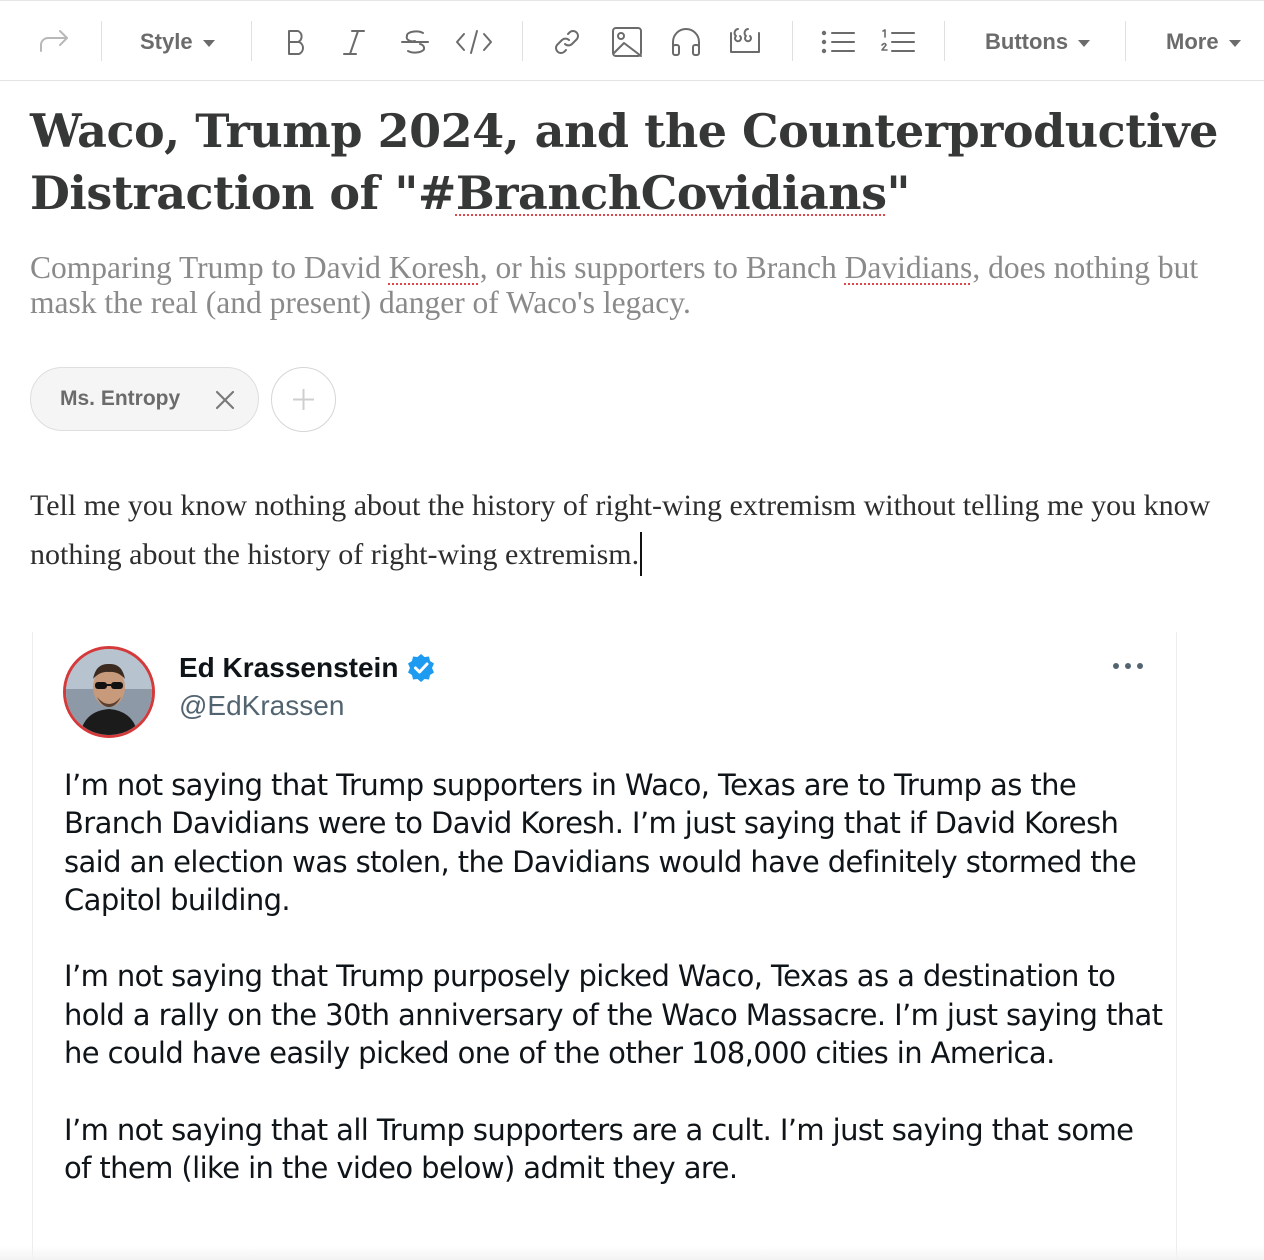 This screenshot has width=1264, height=1260. Describe the element at coordinates (120, 398) in the screenshot. I see `author-name: Ms. Entropy` at that location.